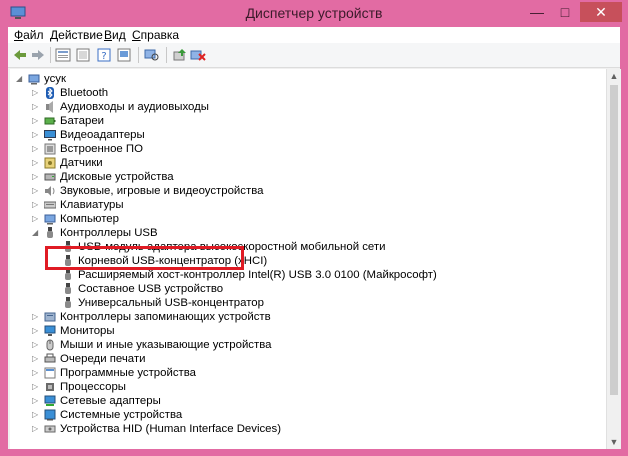 The image size is (628, 456). Describe the element at coordinates (93, 387) in the screenshot. I see `tree-item-label: Процессоры` at that location.